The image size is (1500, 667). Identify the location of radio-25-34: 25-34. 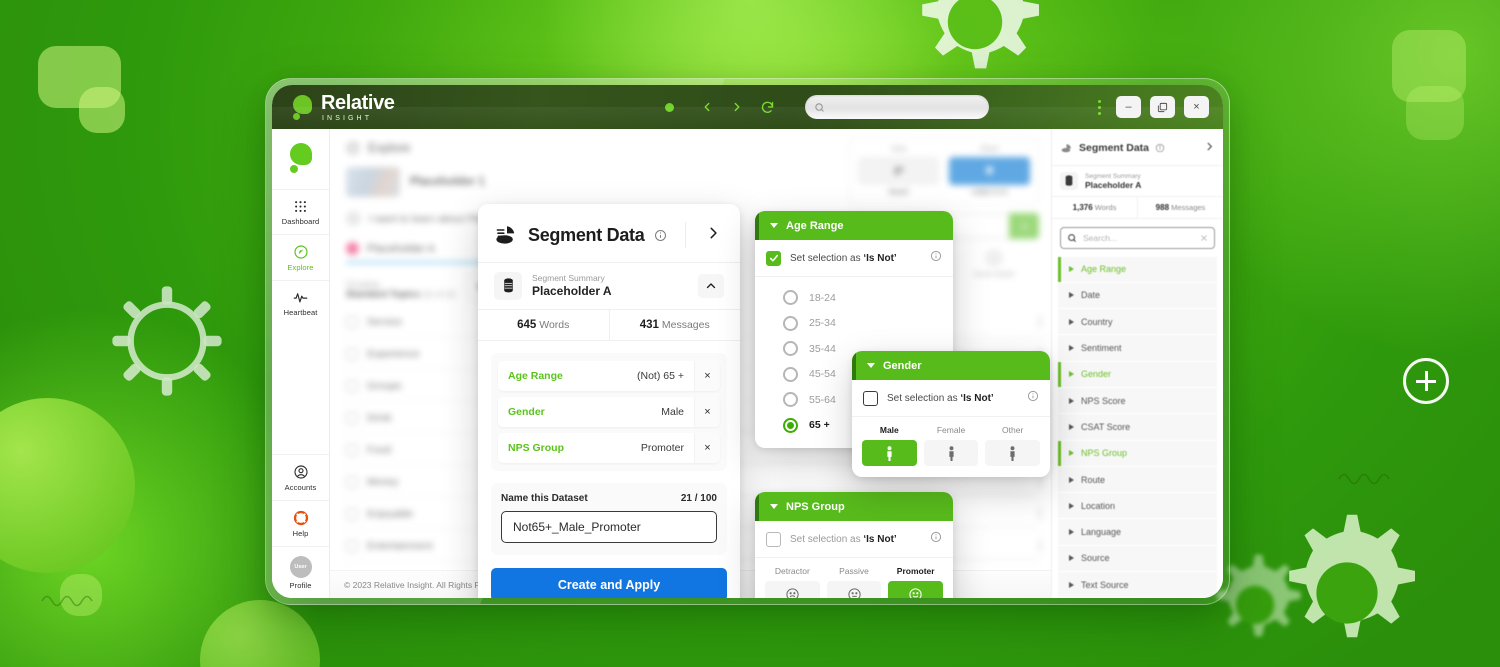
(868, 324).